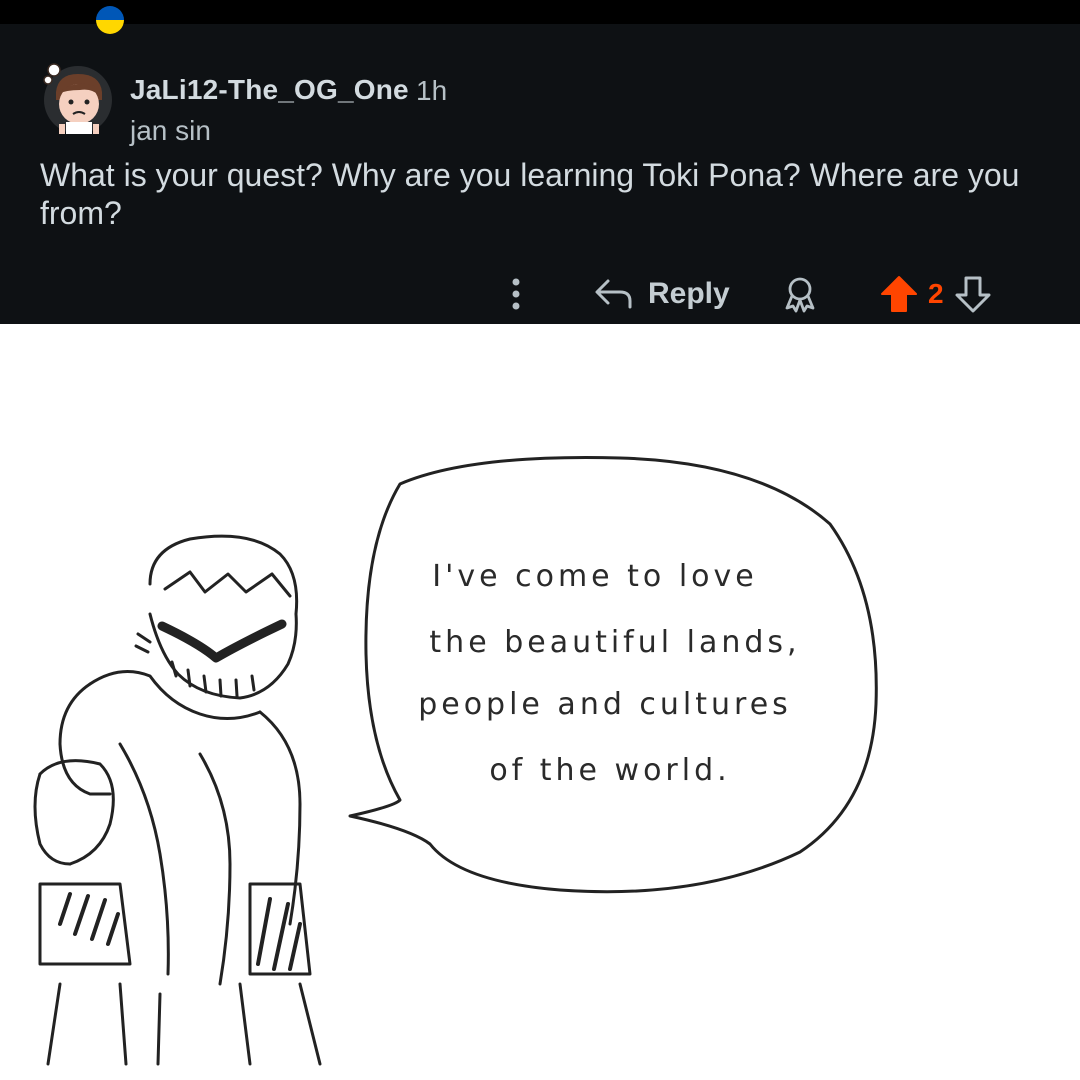  I want to click on vote-score: 2, so click(936, 293).